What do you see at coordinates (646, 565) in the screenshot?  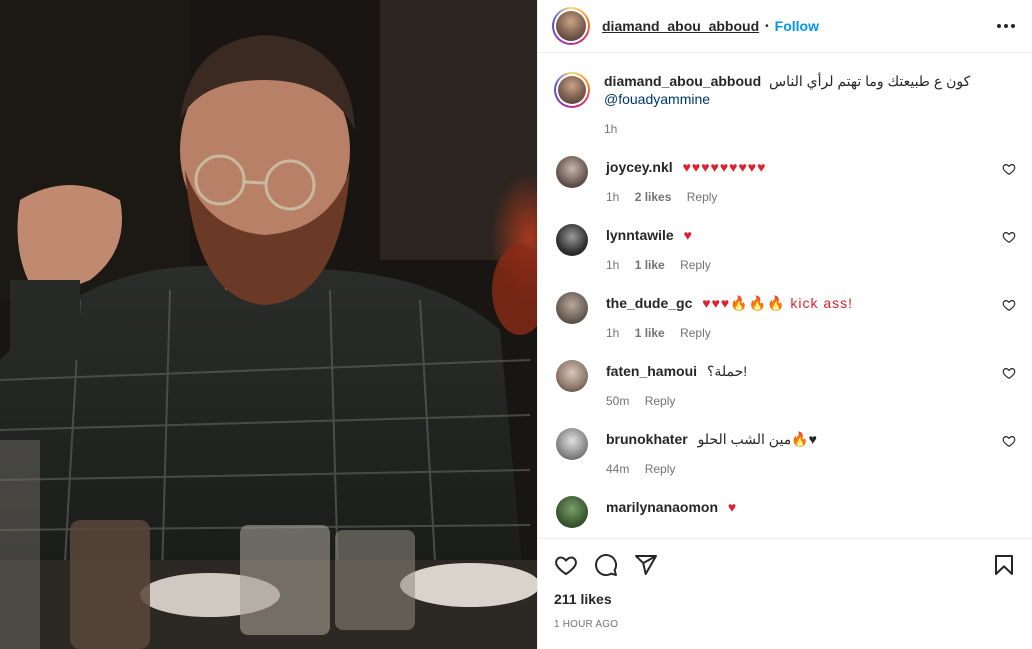 I see `share-icon` at bounding box center [646, 565].